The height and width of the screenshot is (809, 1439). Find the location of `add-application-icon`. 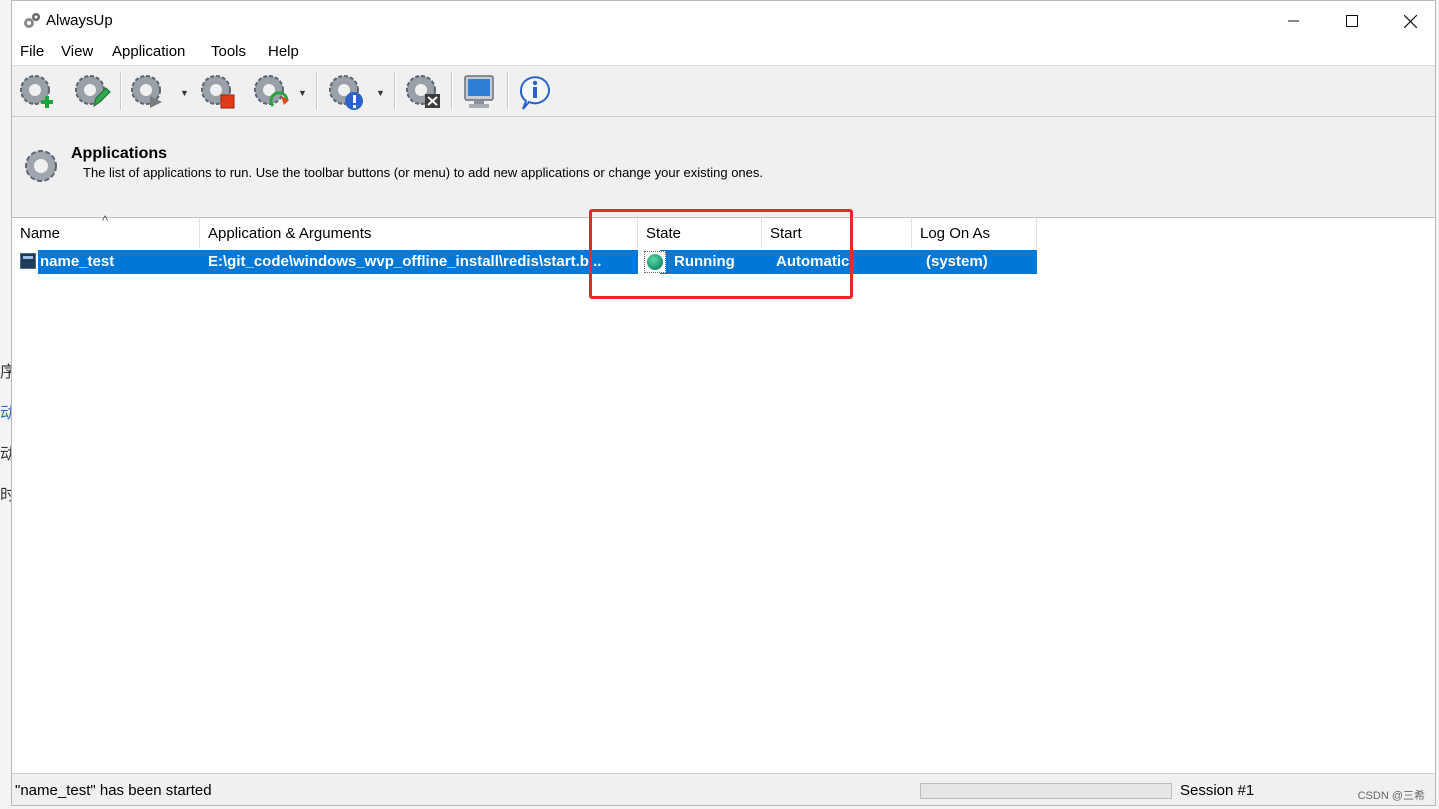

add-application-icon is located at coordinates (36, 91).